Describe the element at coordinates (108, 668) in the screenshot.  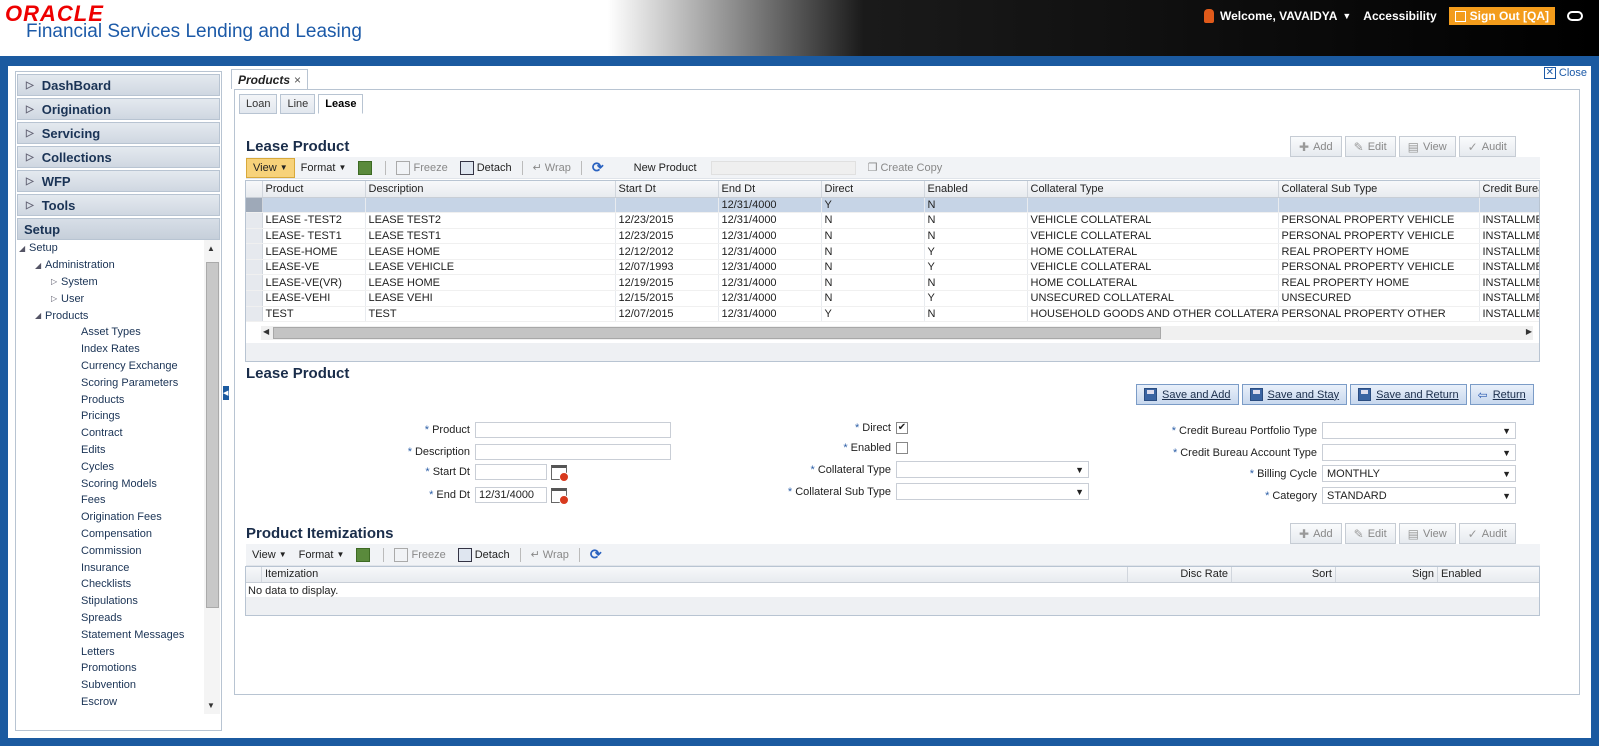
I see `tree-item: Promotions` at that location.